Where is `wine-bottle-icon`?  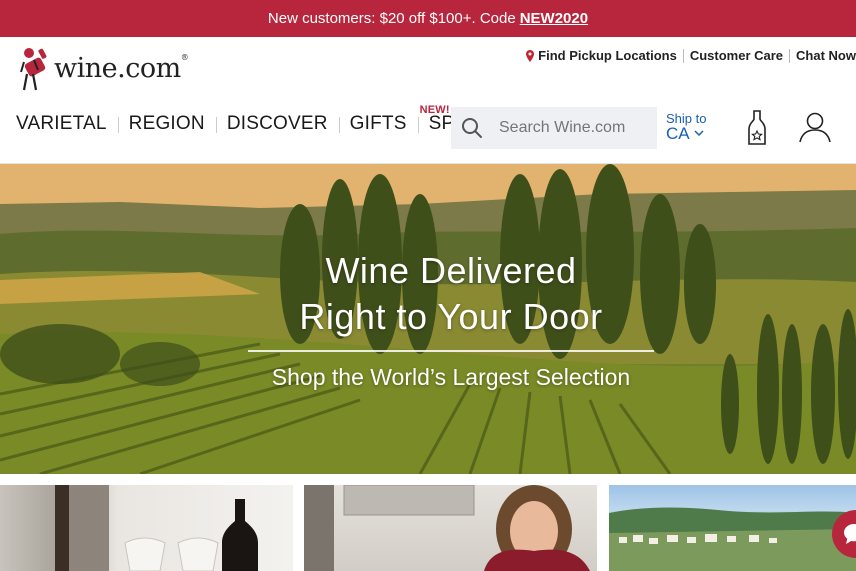 wine-bottle-icon is located at coordinates (757, 128).